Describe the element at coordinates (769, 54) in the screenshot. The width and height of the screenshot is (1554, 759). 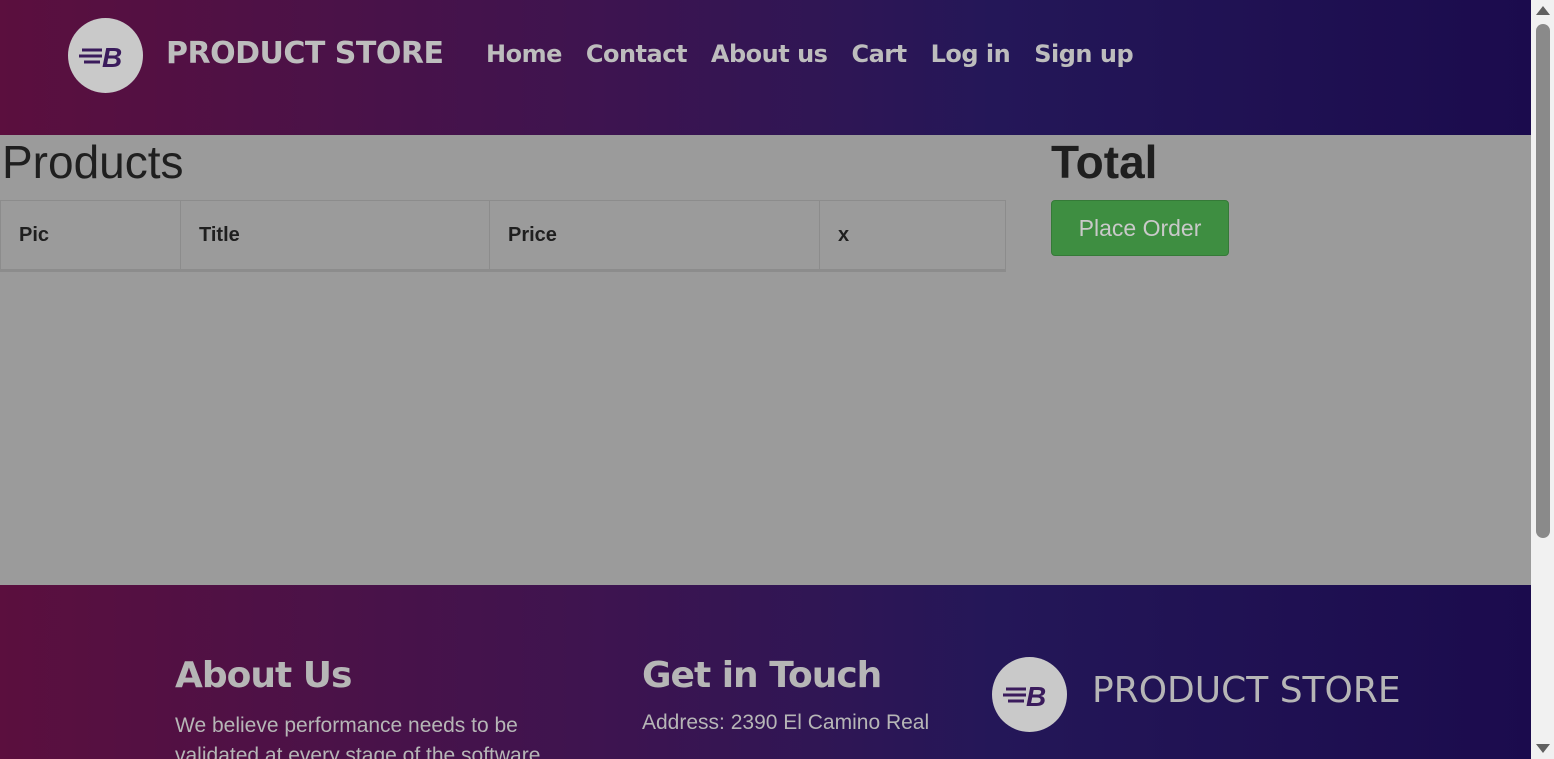
I see `nav-about-us: About us` at that location.